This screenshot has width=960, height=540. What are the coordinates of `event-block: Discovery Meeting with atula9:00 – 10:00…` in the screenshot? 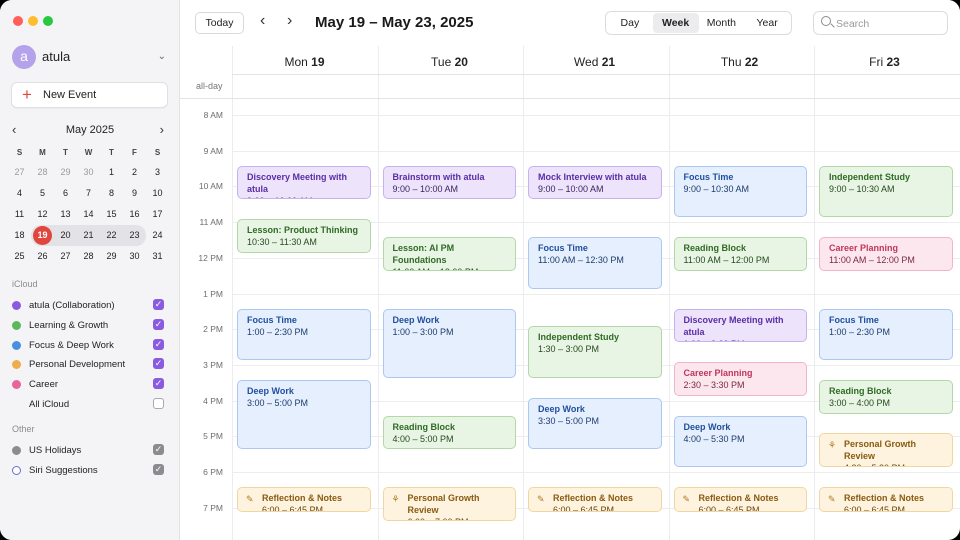 It's located at (304, 182).